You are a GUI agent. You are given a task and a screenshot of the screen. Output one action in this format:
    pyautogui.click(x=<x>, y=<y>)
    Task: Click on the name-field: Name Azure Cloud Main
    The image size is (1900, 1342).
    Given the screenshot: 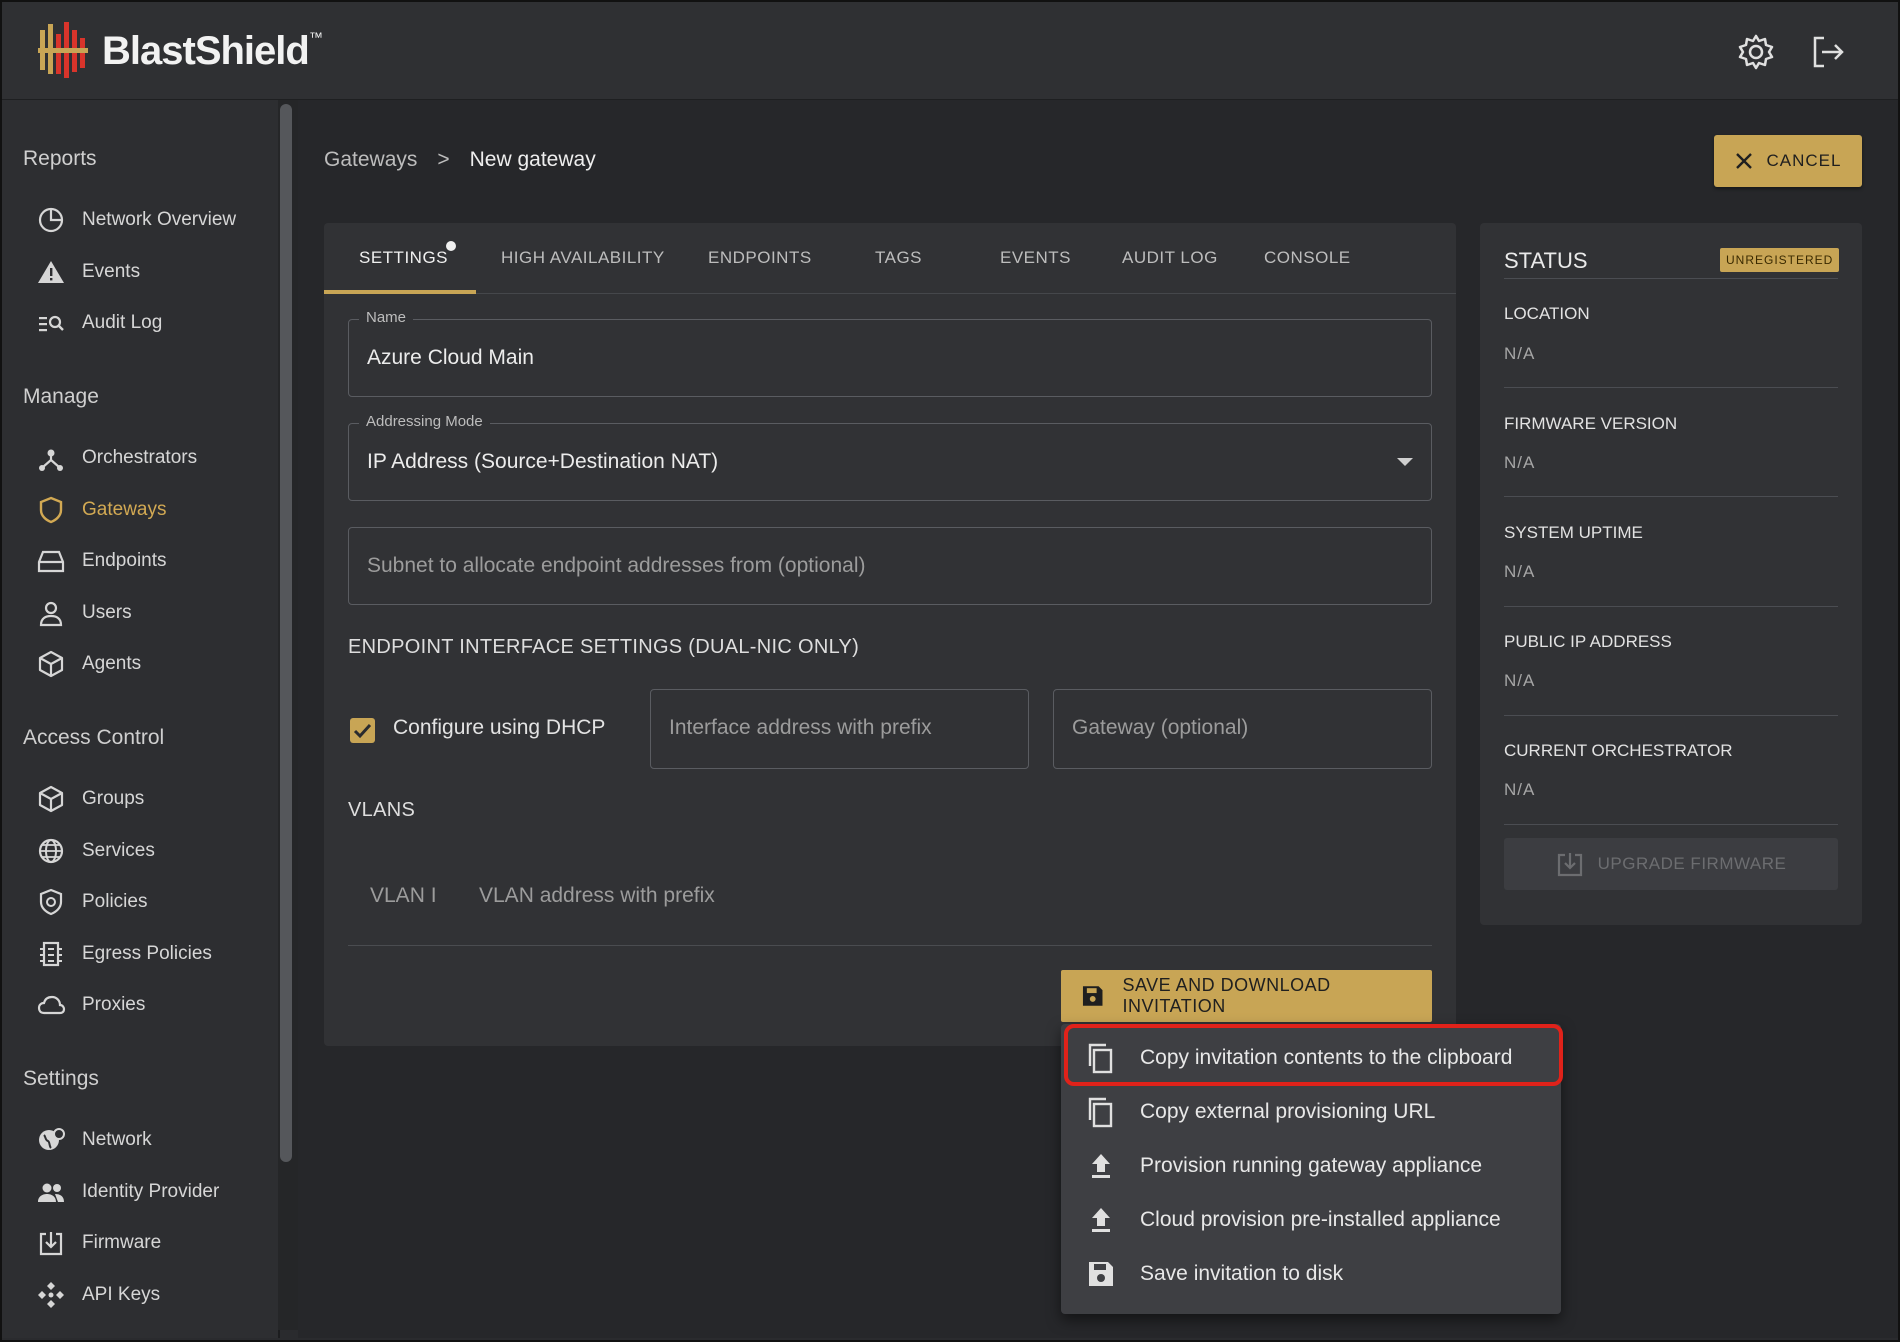 What is the action you would take?
    pyautogui.click(x=890, y=353)
    